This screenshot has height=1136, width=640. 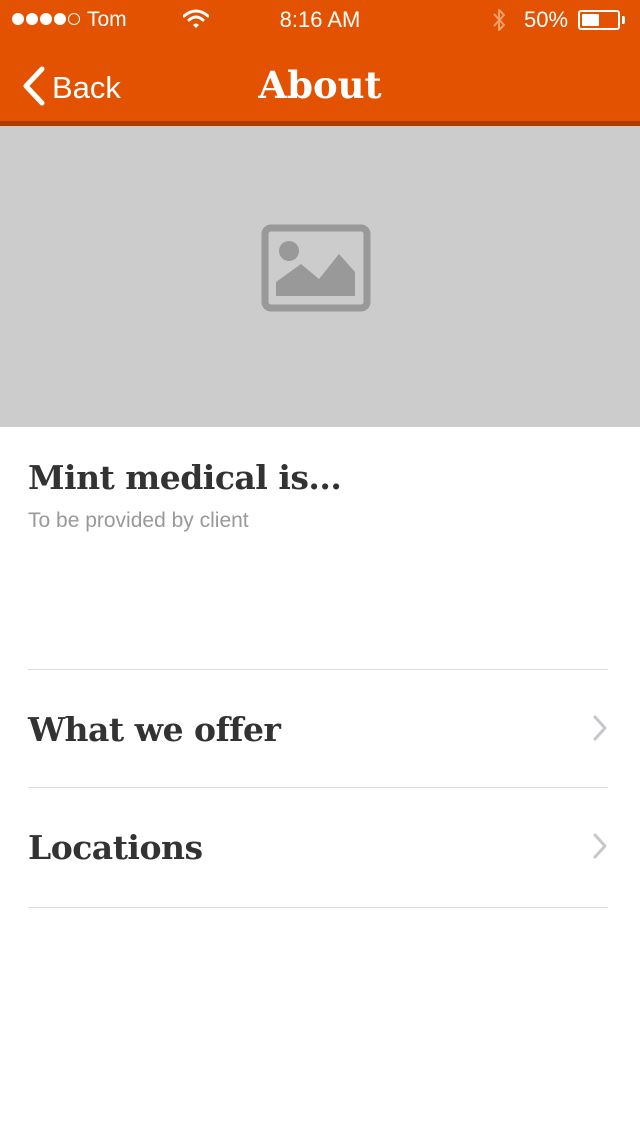 What do you see at coordinates (115, 847) in the screenshot?
I see `menu-item-label: Locations` at bounding box center [115, 847].